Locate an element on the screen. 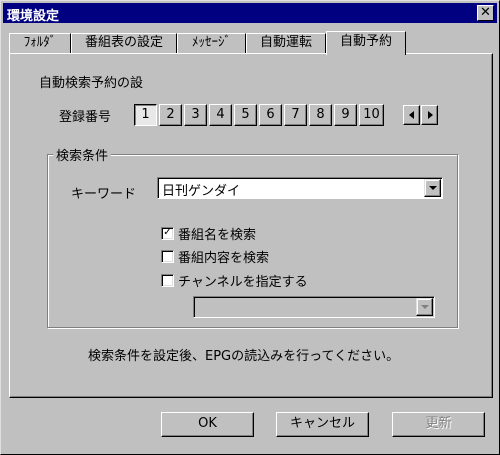 The width and height of the screenshot is (500, 455). specify-channel-label: チャンネルを指定する is located at coordinates (243, 282).